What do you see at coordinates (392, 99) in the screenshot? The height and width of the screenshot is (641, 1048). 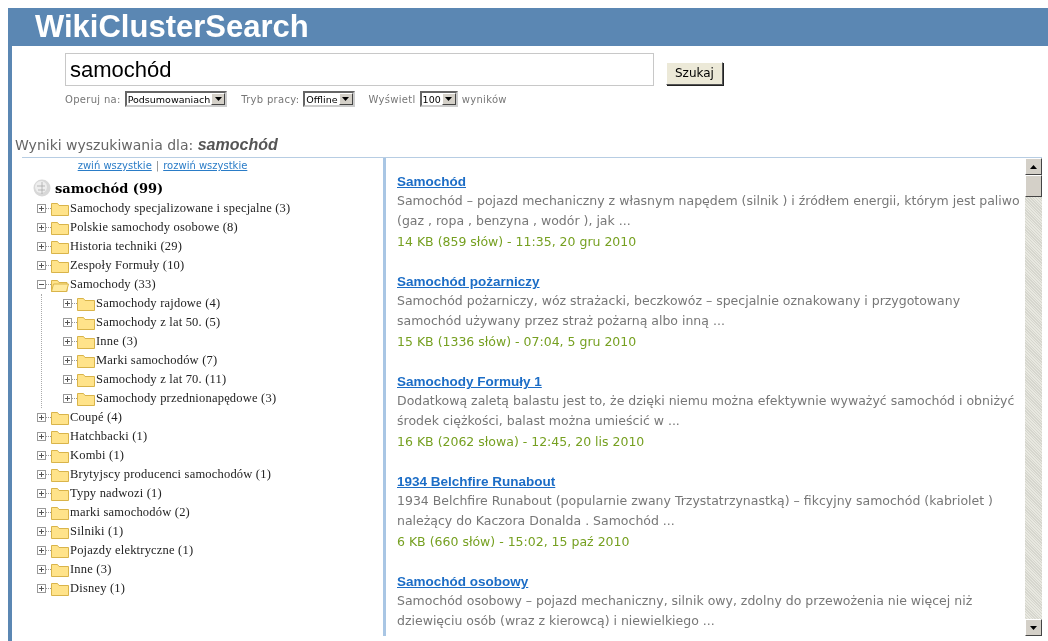 I see `option-label: Wyświetl` at bounding box center [392, 99].